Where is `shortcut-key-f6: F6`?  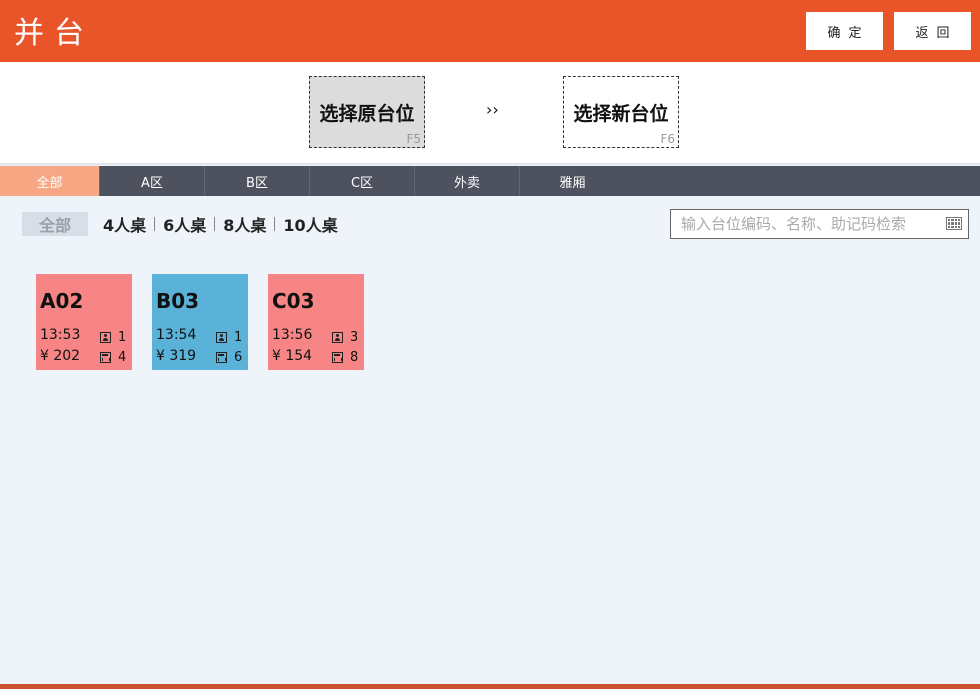 shortcut-key-f6: F6 is located at coordinates (667, 139).